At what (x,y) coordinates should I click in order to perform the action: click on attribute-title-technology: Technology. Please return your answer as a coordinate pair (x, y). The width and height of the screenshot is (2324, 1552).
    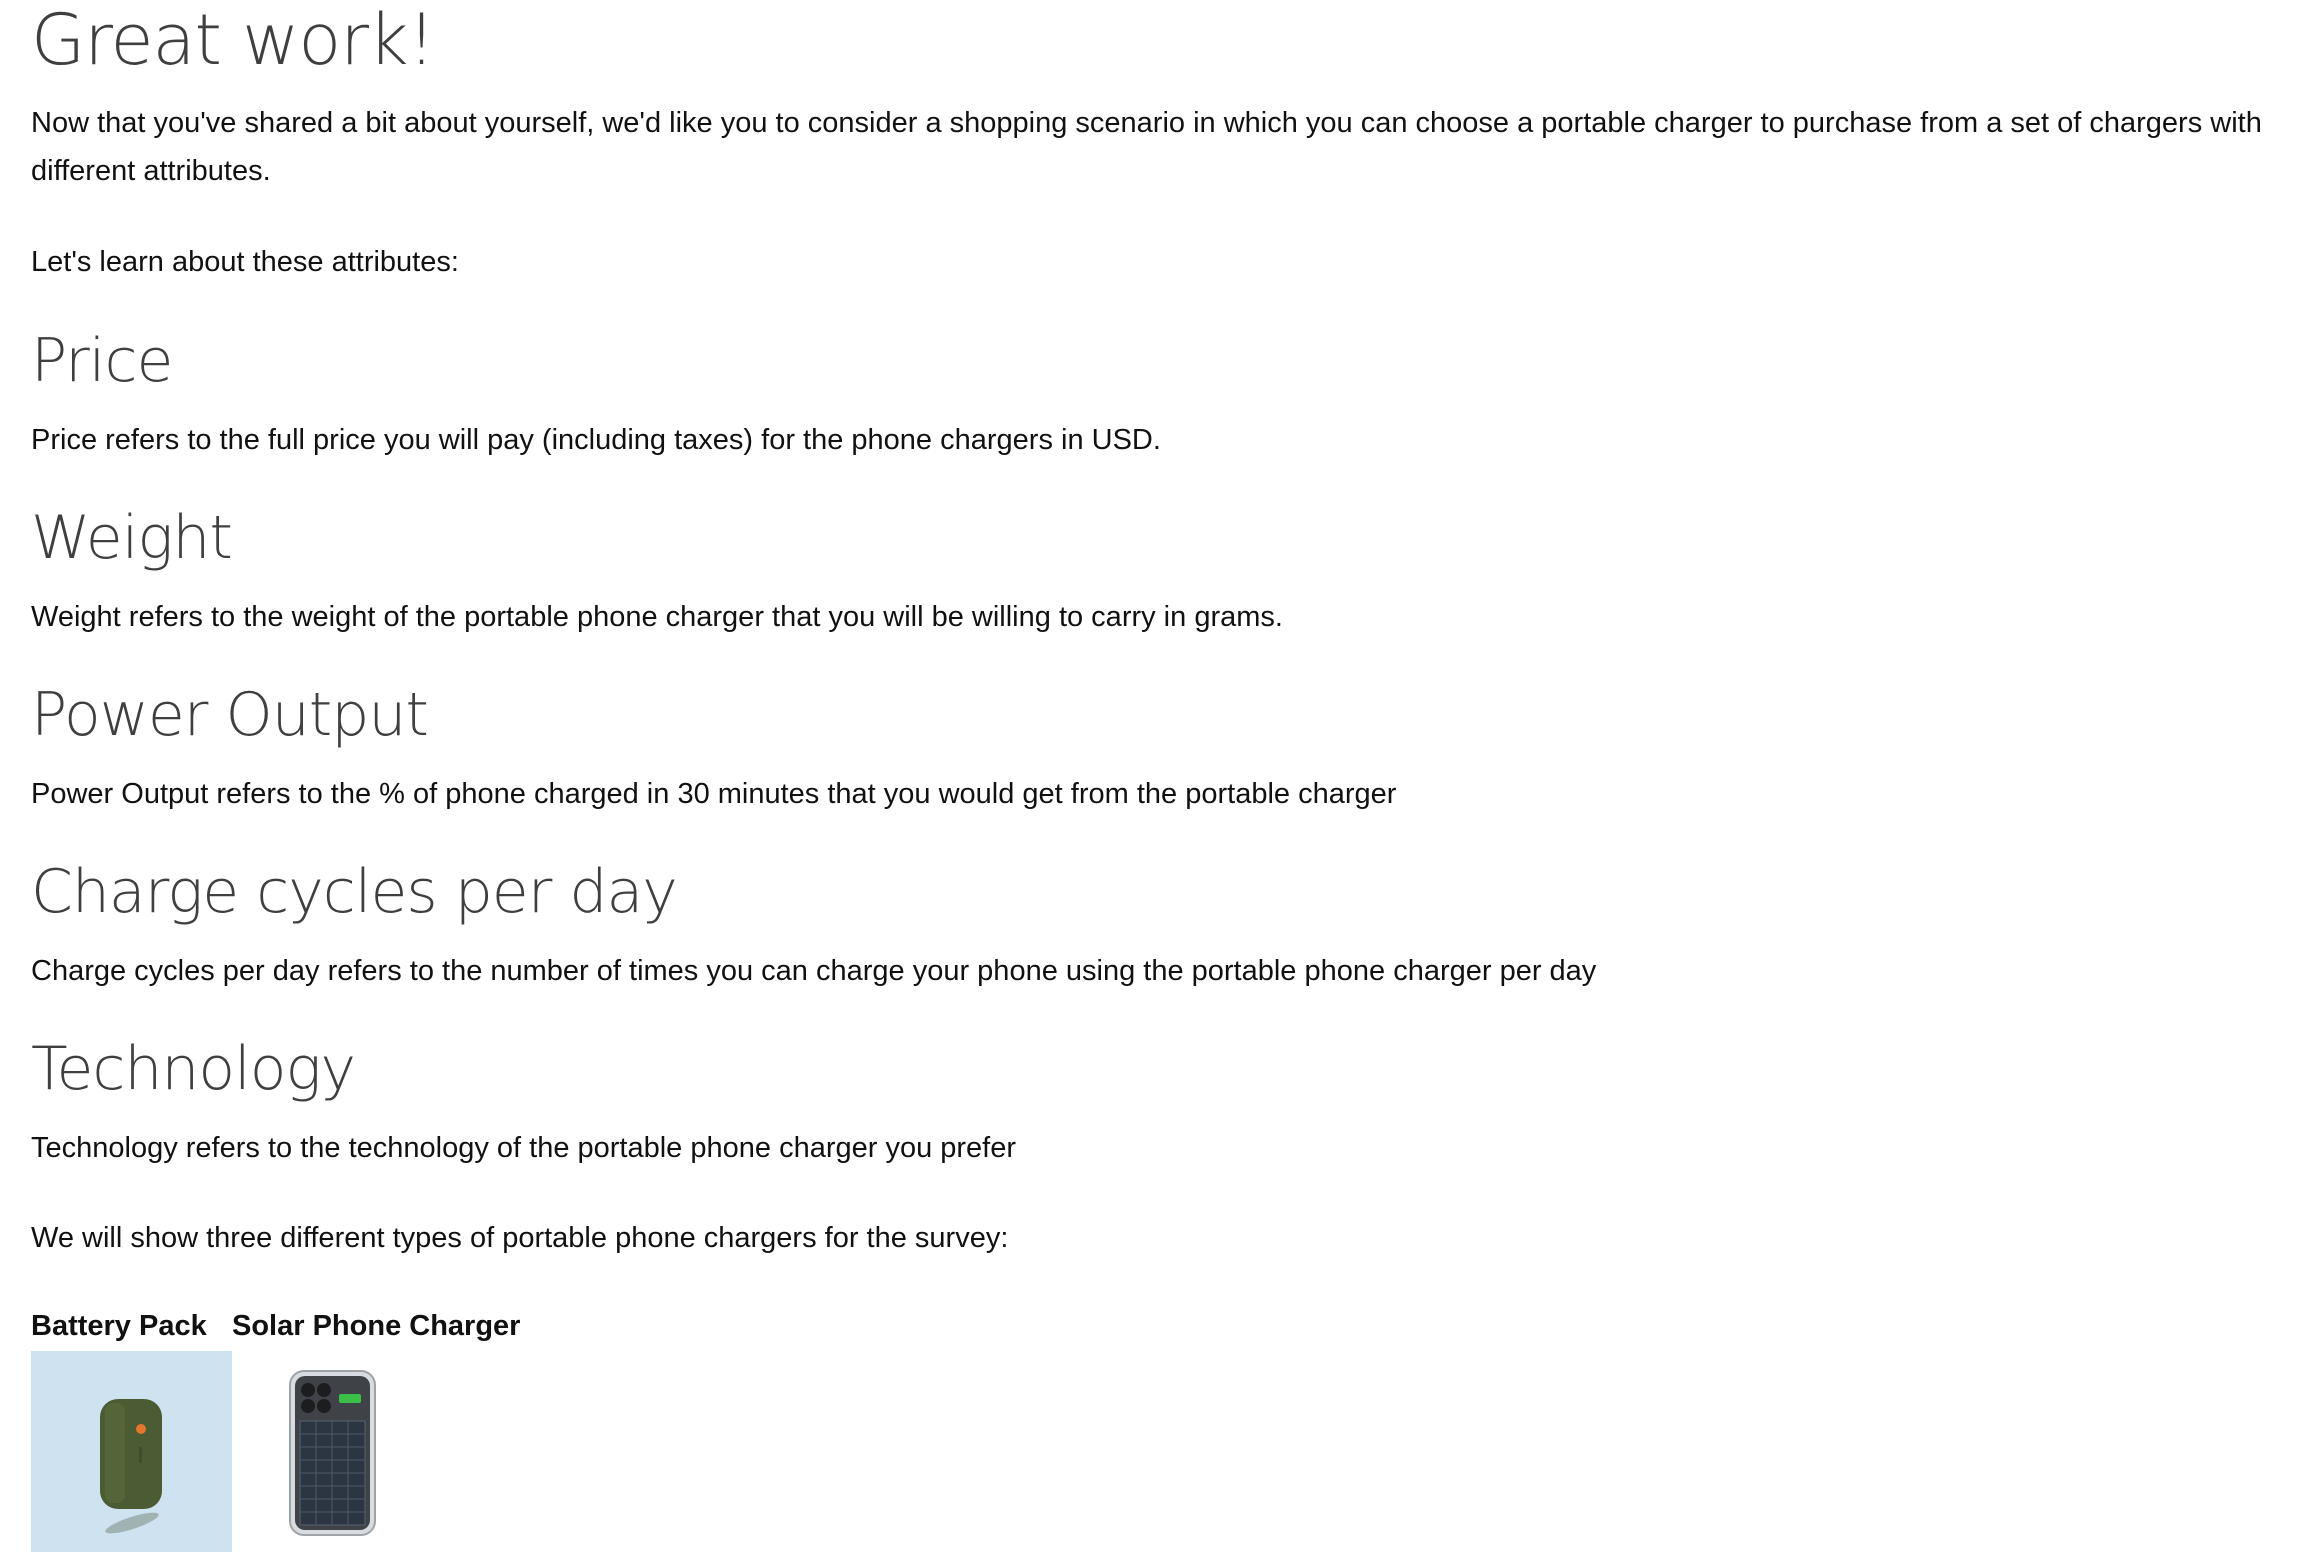
    Looking at the image, I should click on (193, 1069).